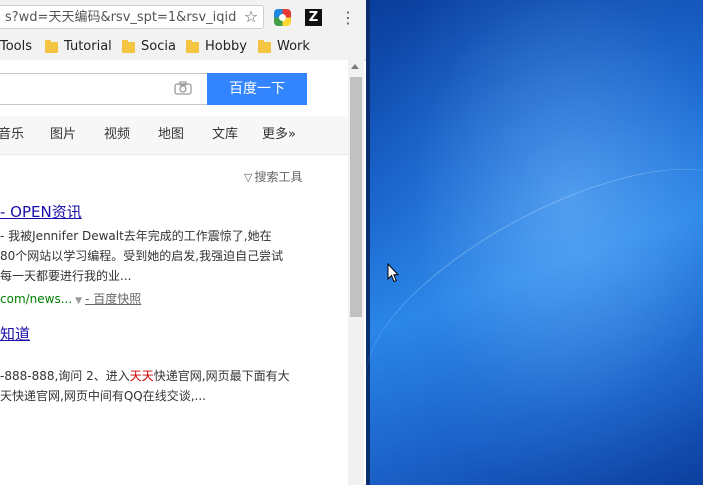  I want to click on snippet-highlight: 天天, so click(141, 376).